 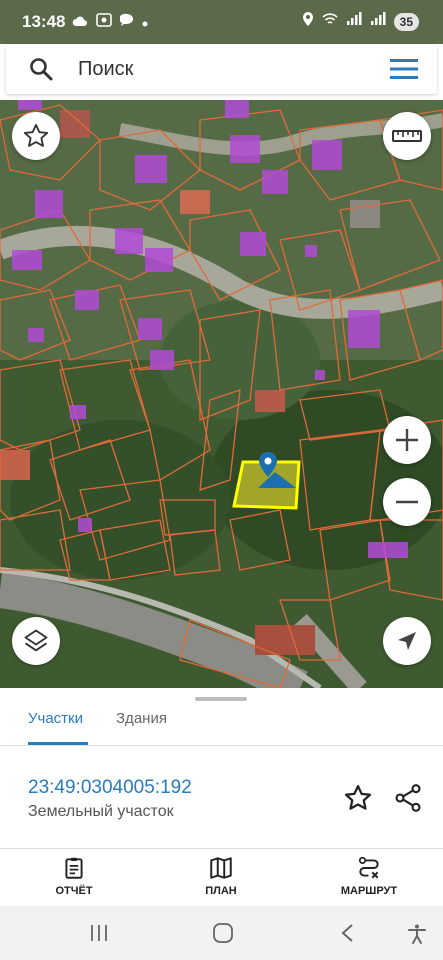 I want to click on nav-route: МАРШРУТ, so click(x=369, y=876).